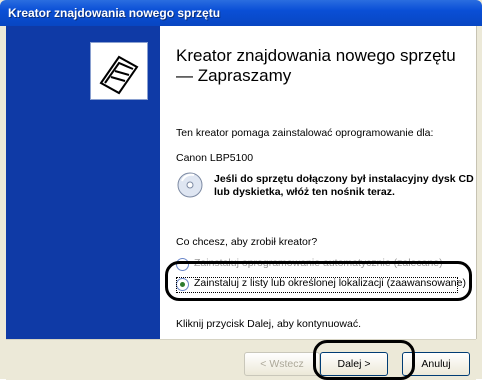 The image size is (482, 380). Describe the element at coordinates (364, 360) in the screenshot. I see `callout-highlight-next` at that location.